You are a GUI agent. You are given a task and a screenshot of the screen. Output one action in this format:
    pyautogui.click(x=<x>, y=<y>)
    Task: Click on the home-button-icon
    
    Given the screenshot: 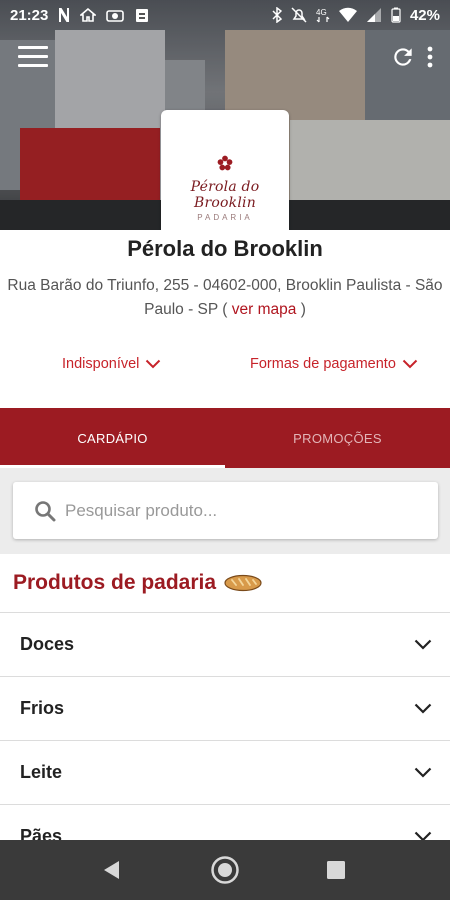 What is the action you would take?
    pyautogui.click(x=225, y=870)
    